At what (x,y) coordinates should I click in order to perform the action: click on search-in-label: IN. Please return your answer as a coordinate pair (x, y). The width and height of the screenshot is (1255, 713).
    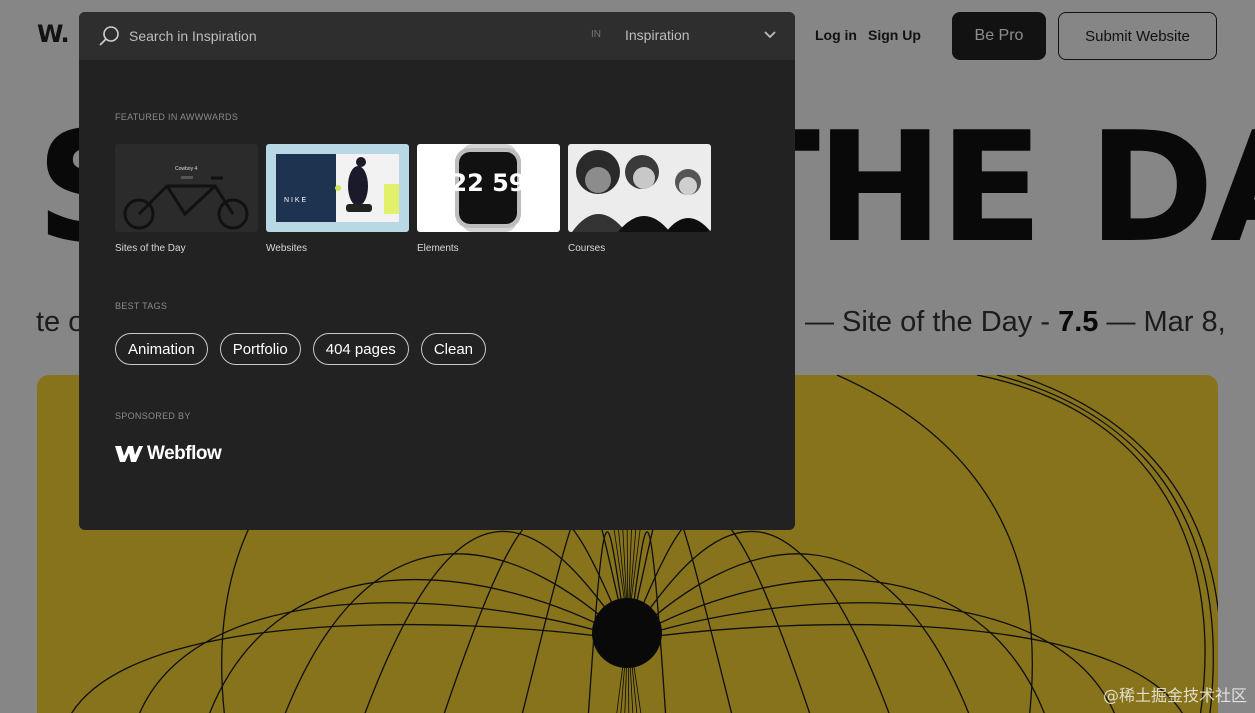
    Looking at the image, I should click on (596, 34).